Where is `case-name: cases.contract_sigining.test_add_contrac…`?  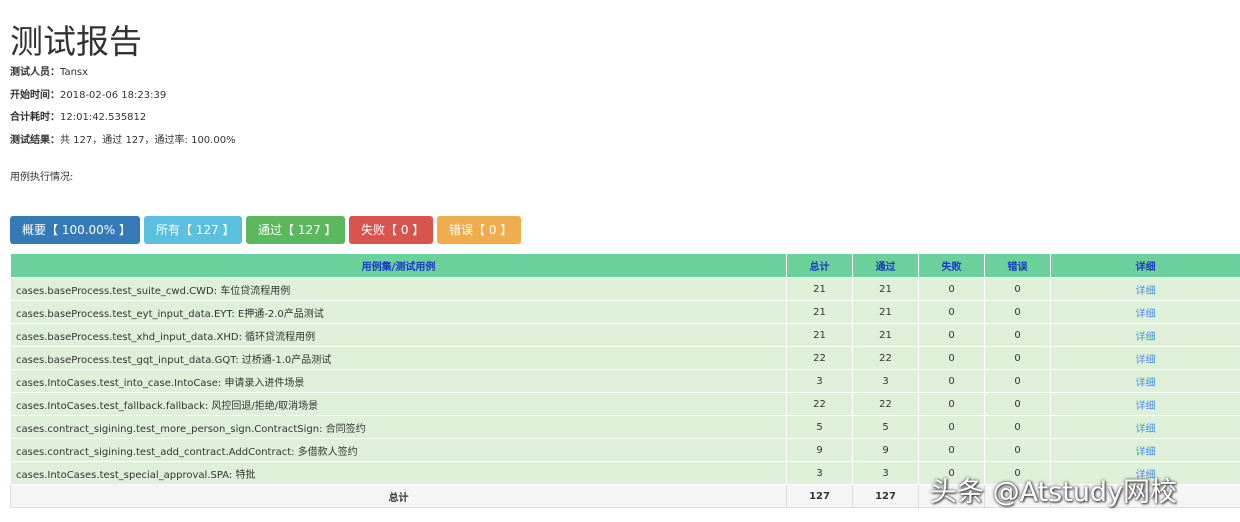 case-name: cases.contract_sigining.test_add_contrac… is located at coordinates (398, 450).